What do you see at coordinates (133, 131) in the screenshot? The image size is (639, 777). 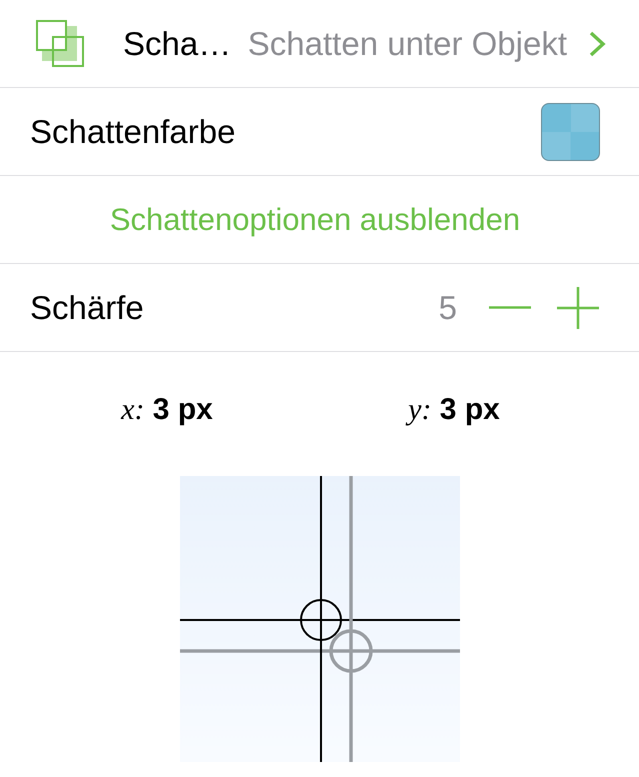 I see `shadow-color-label: Schattenfarbe` at bounding box center [133, 131].